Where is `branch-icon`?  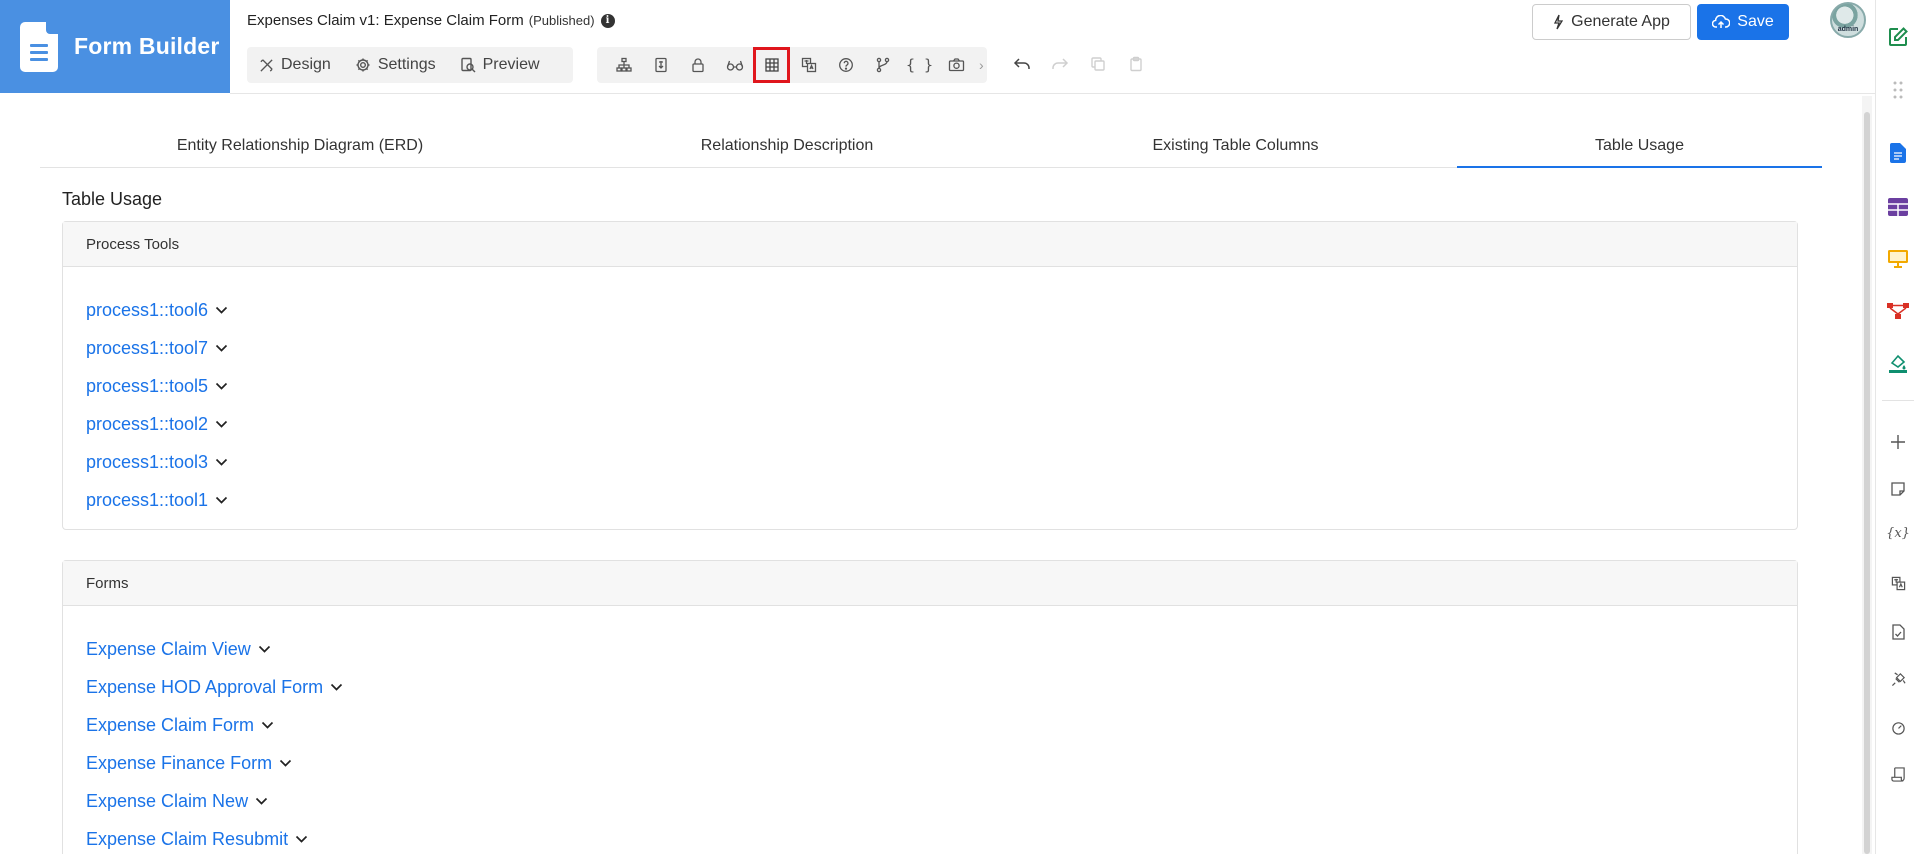
branch-icon is located at coordinates (882, 65).